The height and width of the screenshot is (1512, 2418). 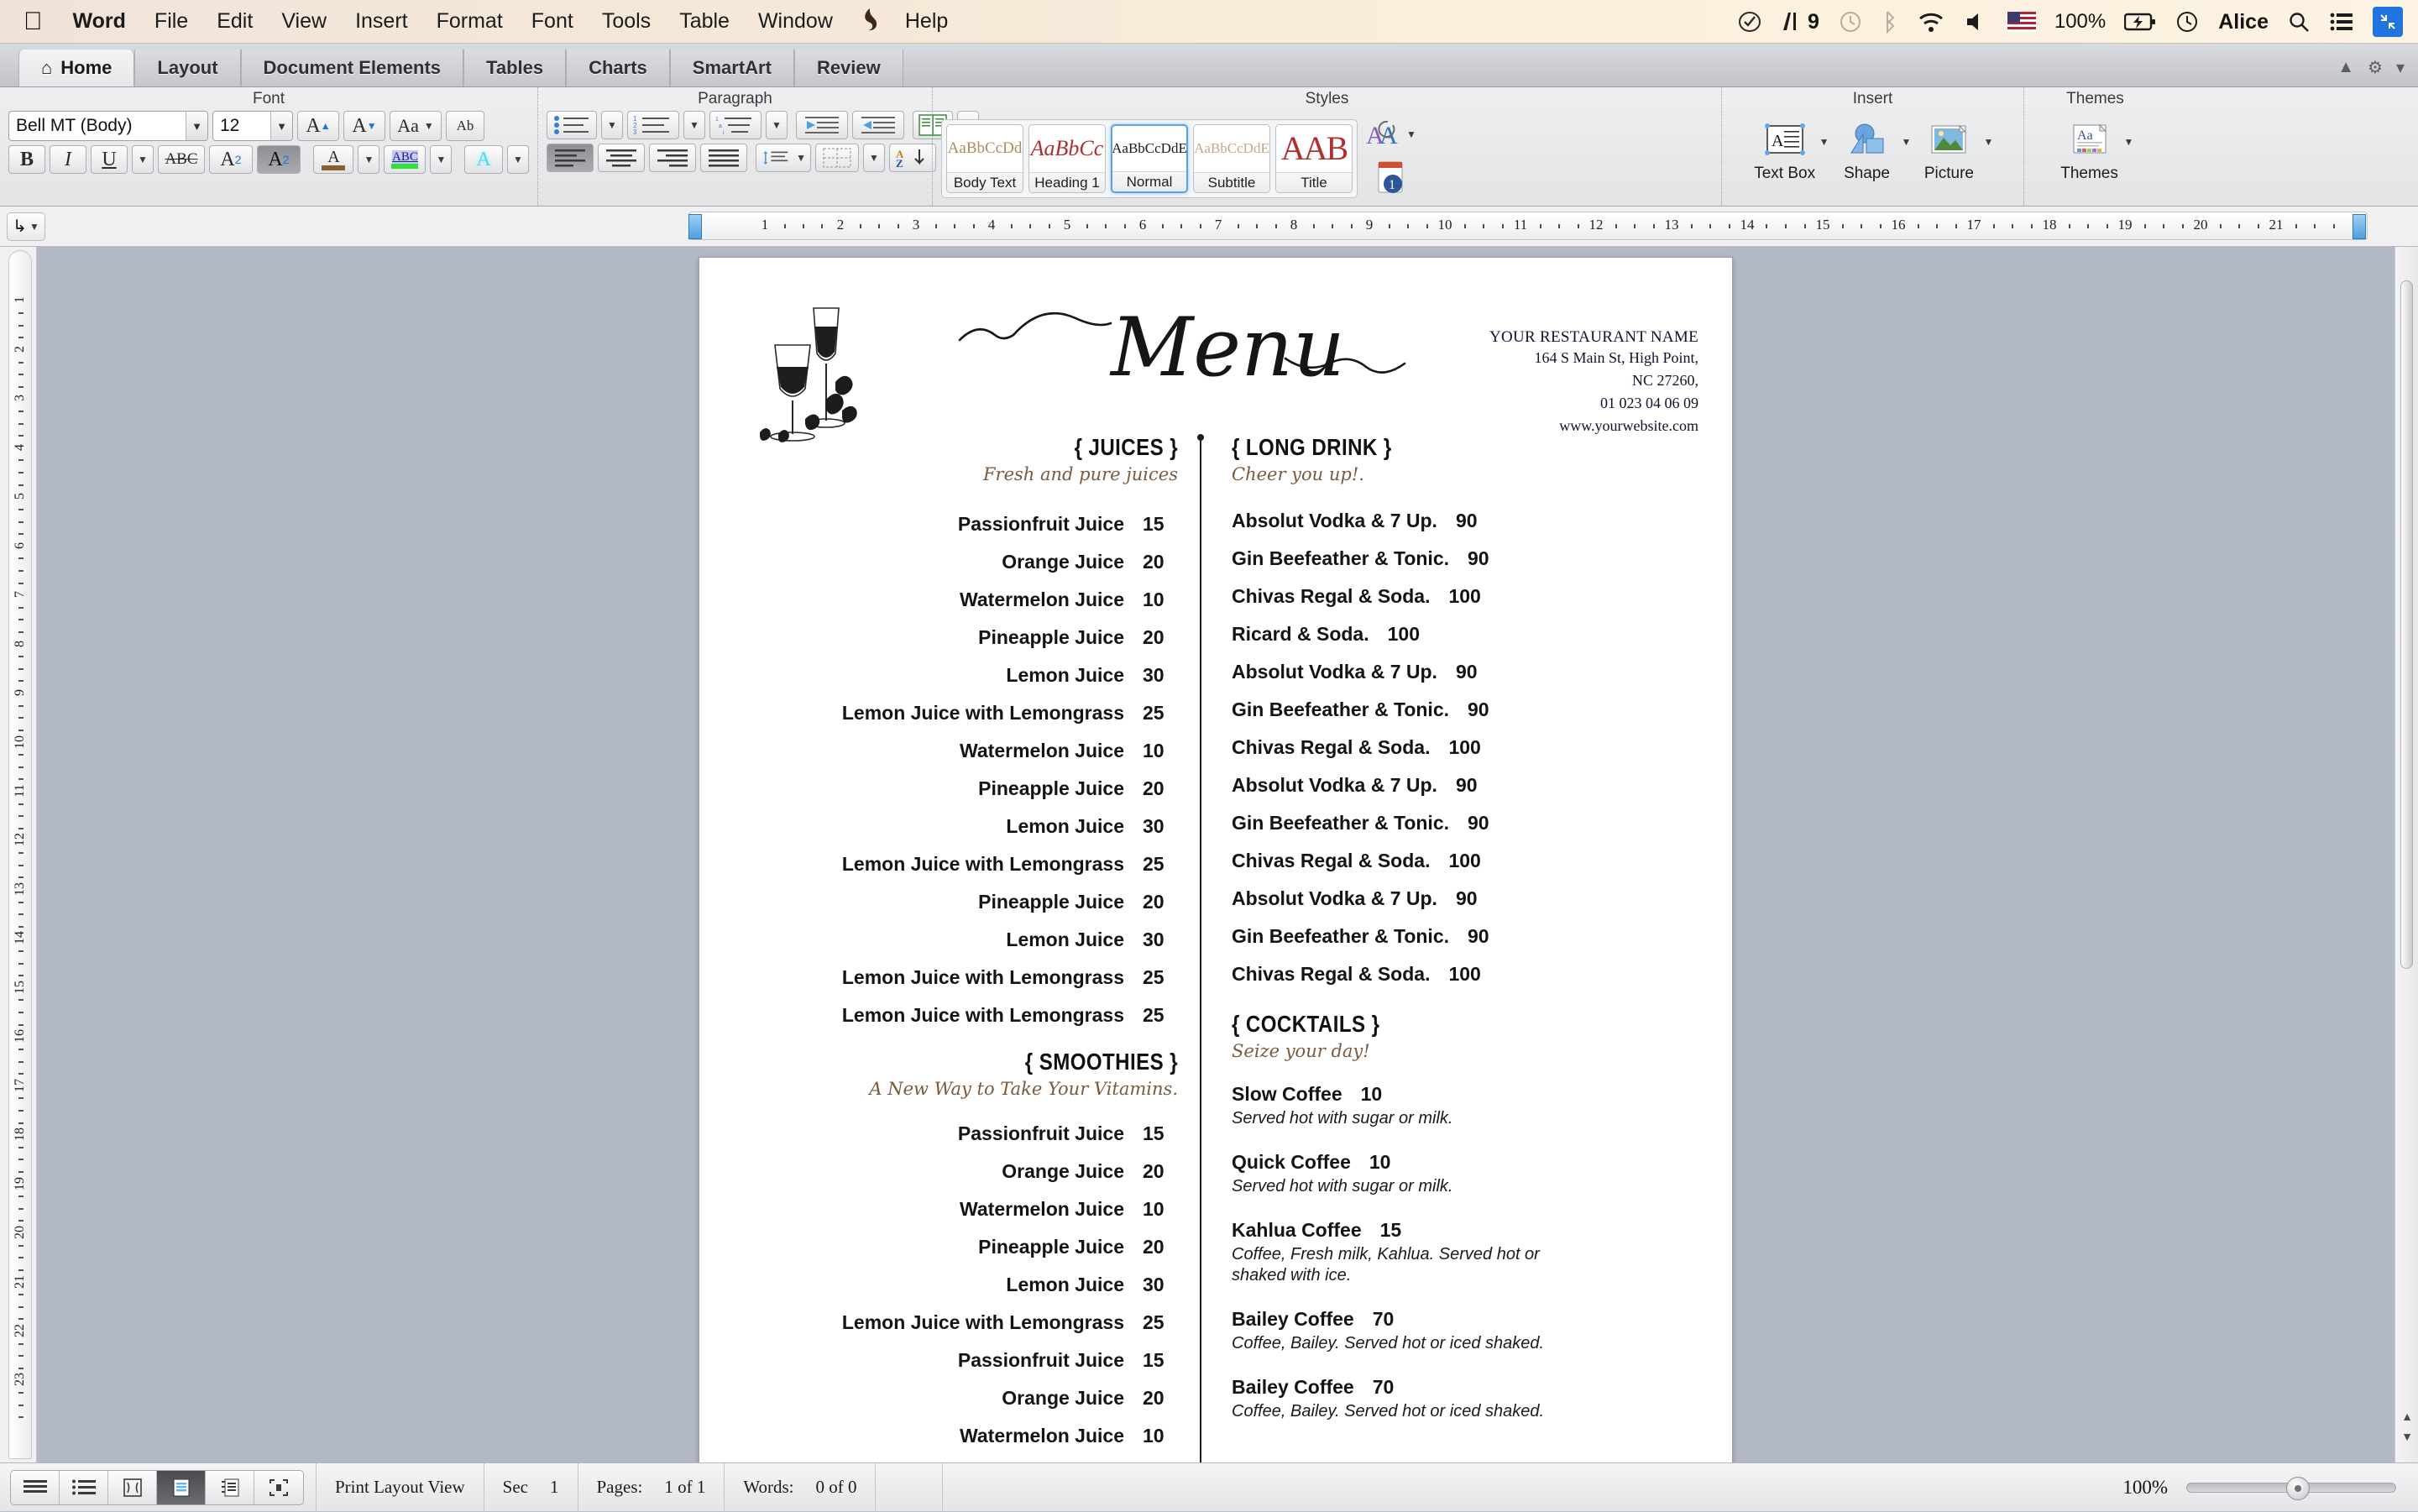 What do you see at coordinates (1800, 22) in the screenshot?
I see `notes-app-icon: 9` at bounding box center [1800, 22].